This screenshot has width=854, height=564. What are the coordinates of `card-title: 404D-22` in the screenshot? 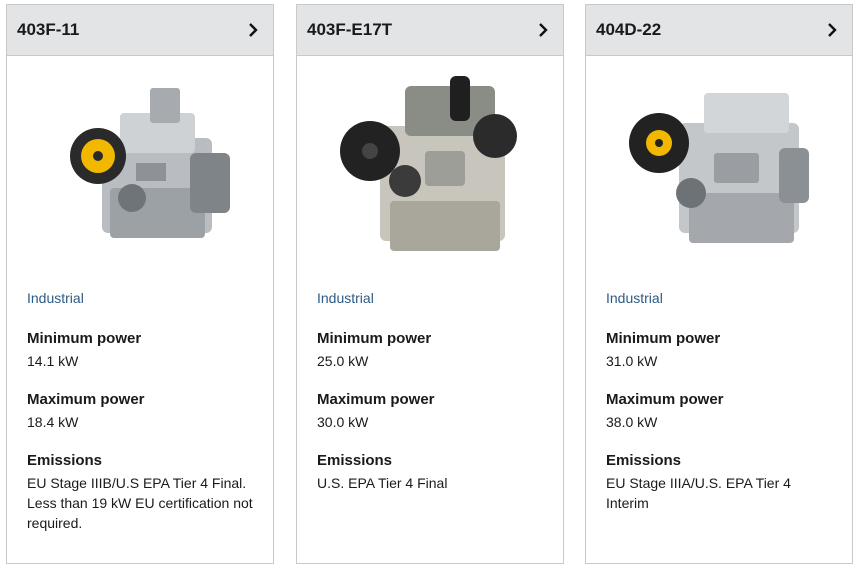 It's located at (628, 30).